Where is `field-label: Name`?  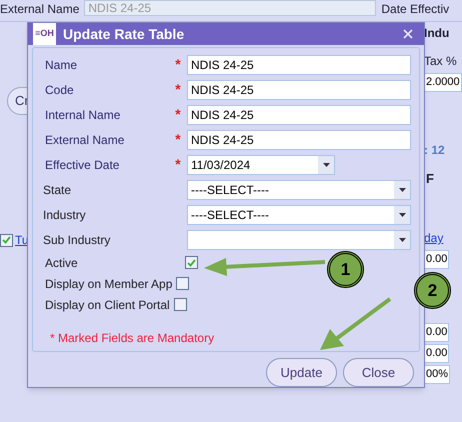
field-label: Name is located at coordinates (61, 65).